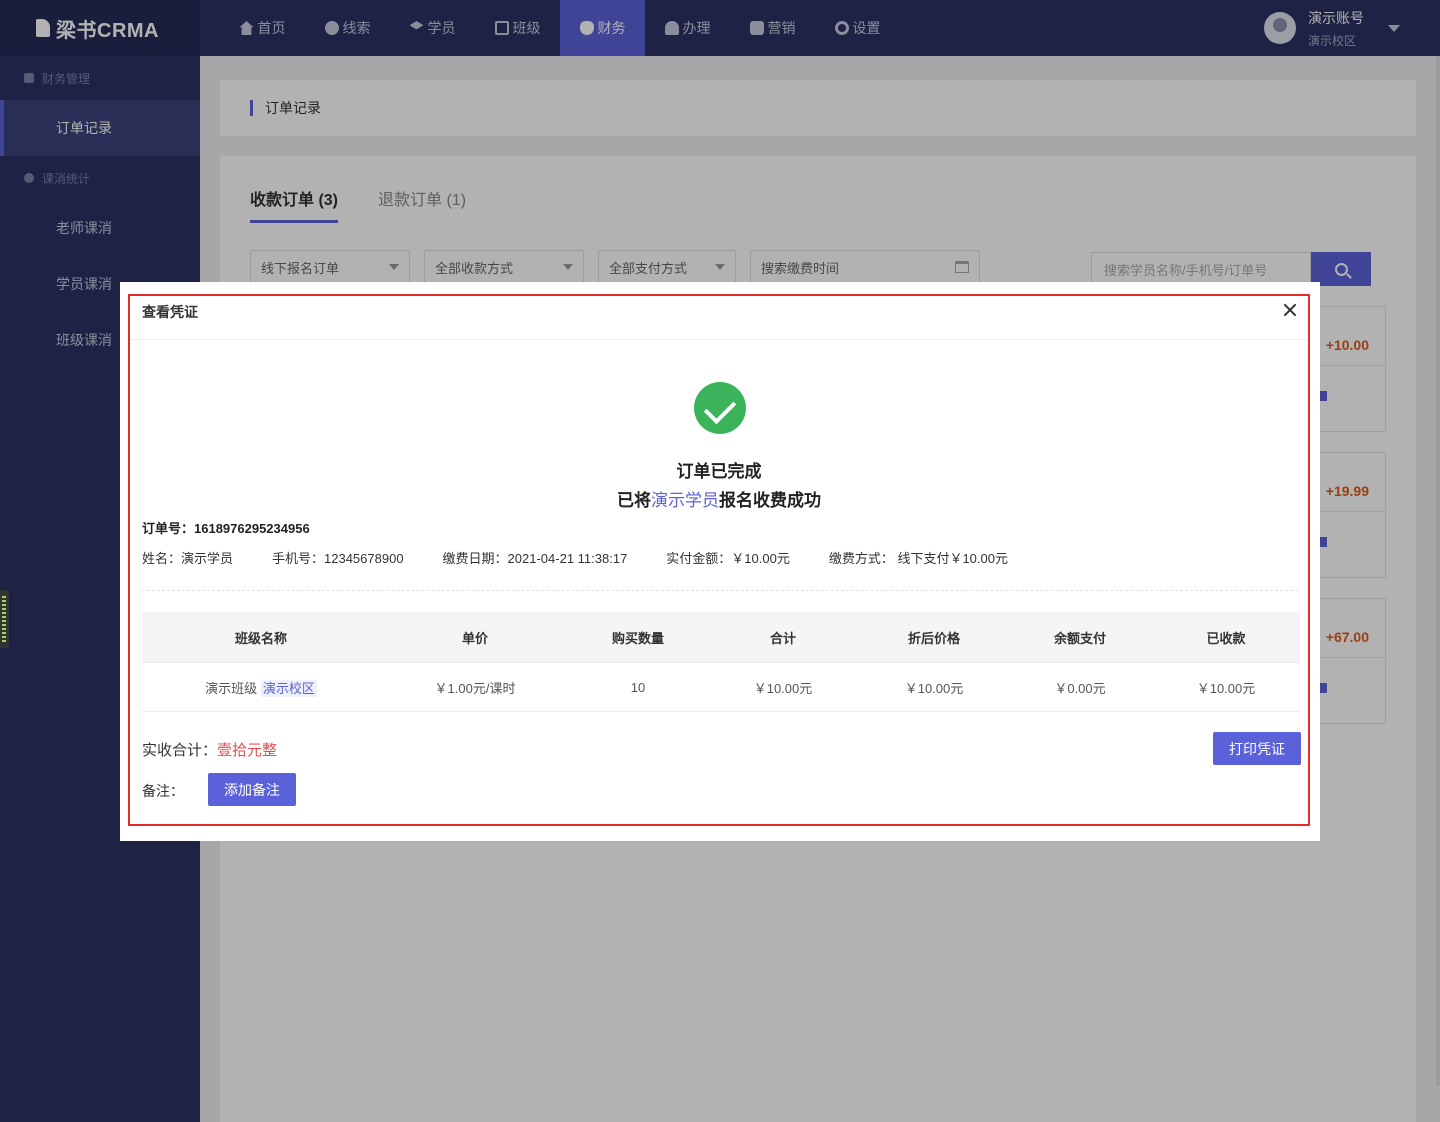  I want to click on received-cell: ￥10.00元, so click(1226, 688).